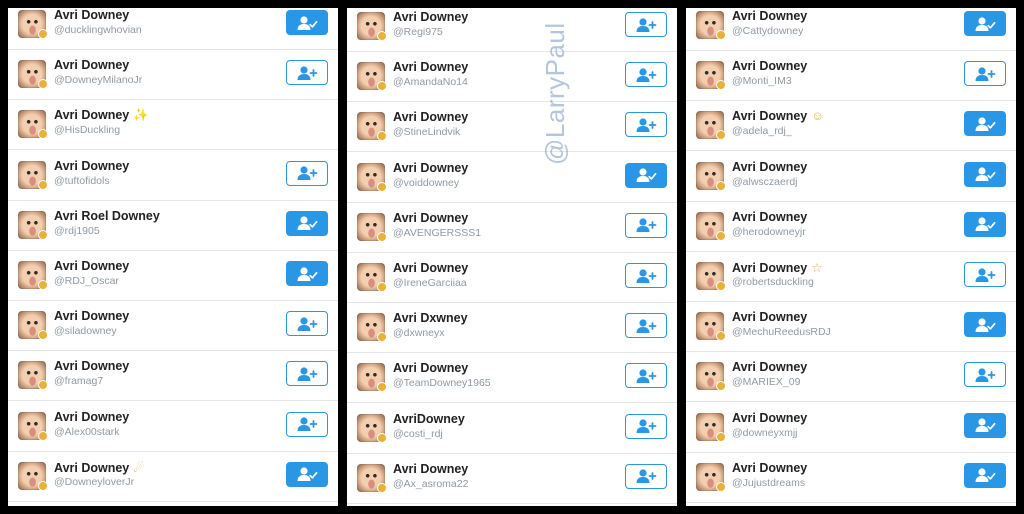 The height and width of the screenshot is (514, 1024). What do you see at coordinates (512, 127) in the screenshot?
I see `follower-row: Avri Downey @StineLindvik` at bounding box center [512, 127].